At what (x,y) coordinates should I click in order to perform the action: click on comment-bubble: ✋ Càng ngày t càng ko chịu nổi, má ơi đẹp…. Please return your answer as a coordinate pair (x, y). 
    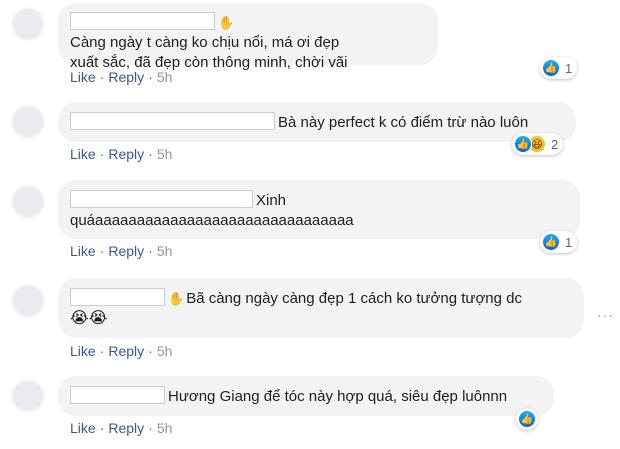
    Looking at the image, I should click on (248, 37).